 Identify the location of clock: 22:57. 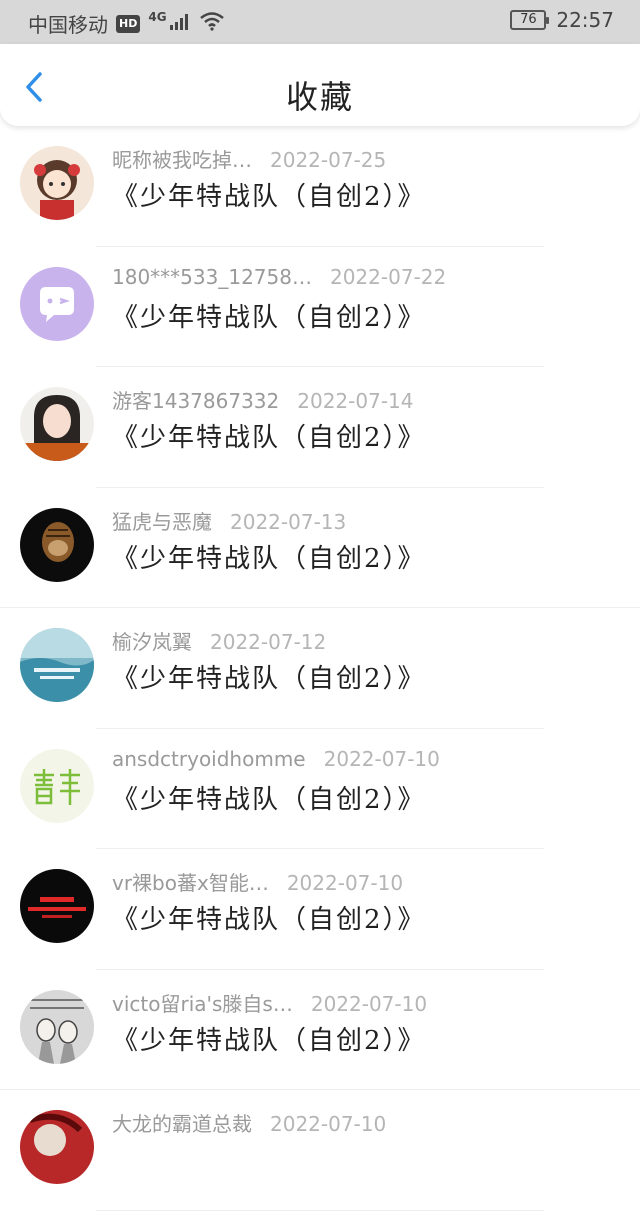
(585, 20).